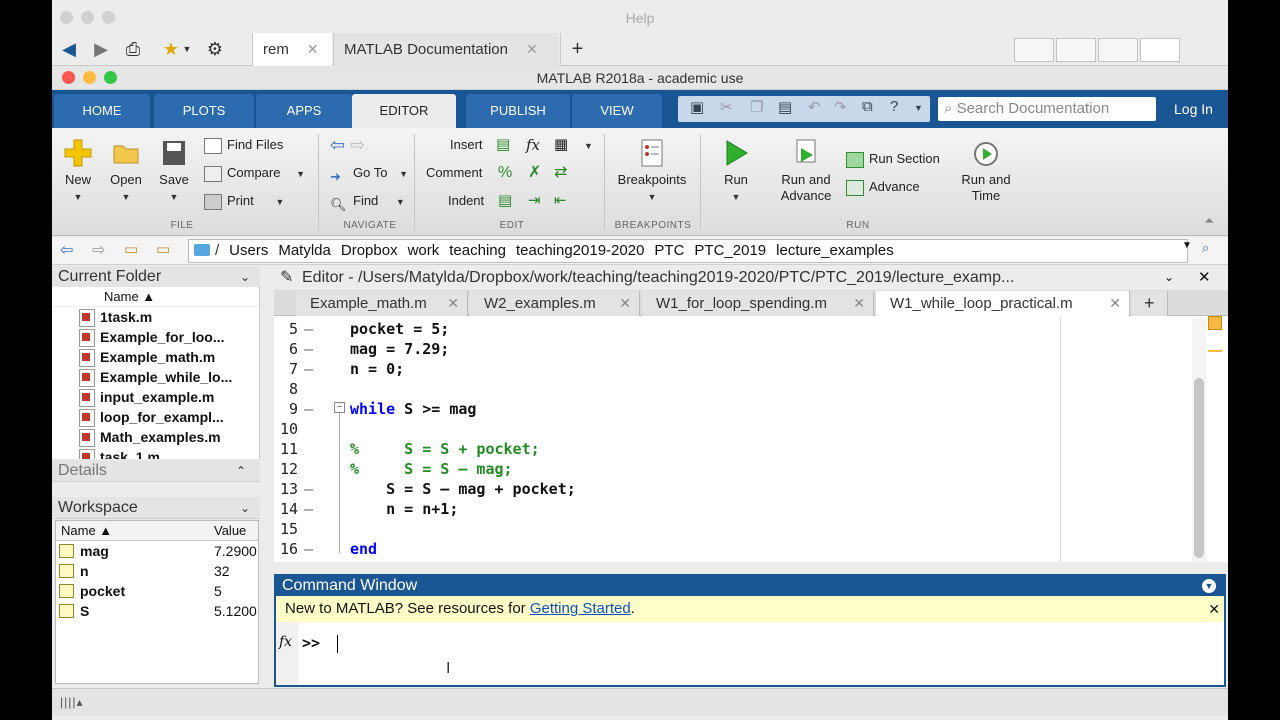  What do you see at coordinates (580, 250) in the screenshot?
I see `path-segment: teaching2019-2020` at bounding box center [580, 250].